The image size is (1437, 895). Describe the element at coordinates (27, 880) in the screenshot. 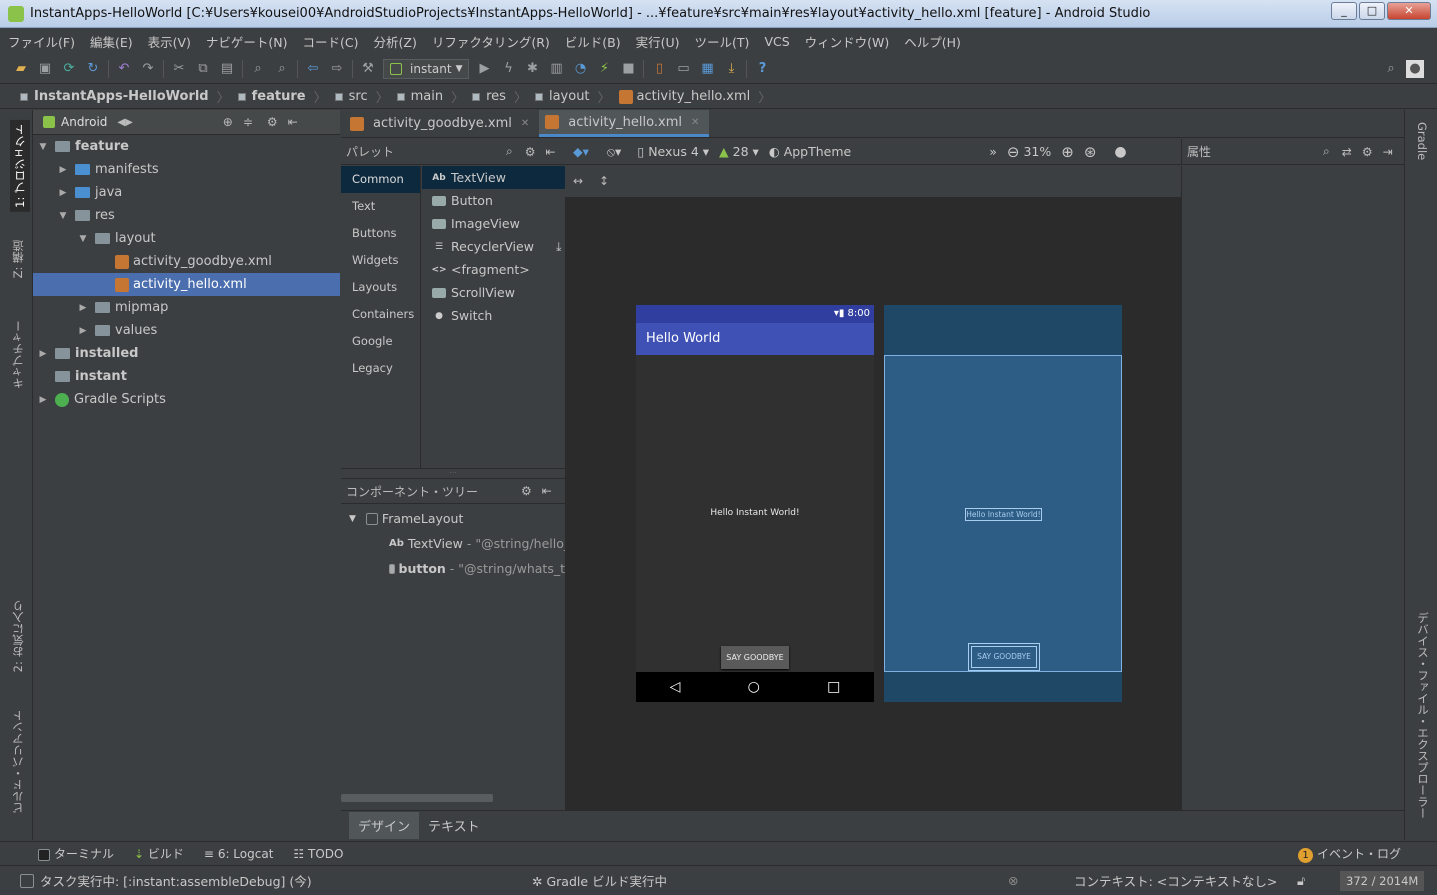

I see `toggle-tool-windows-icon` at that location.